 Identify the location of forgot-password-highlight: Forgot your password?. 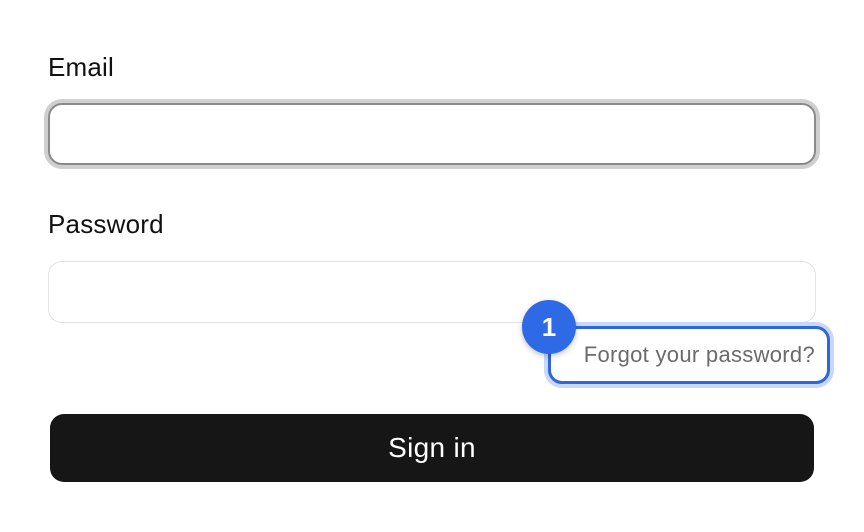
(689, 355).